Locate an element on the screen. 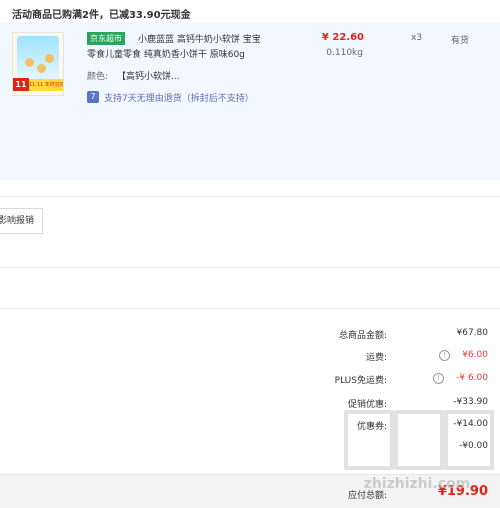 The image size is (500, 508). product-package-image is located at coordinates (38, 58).